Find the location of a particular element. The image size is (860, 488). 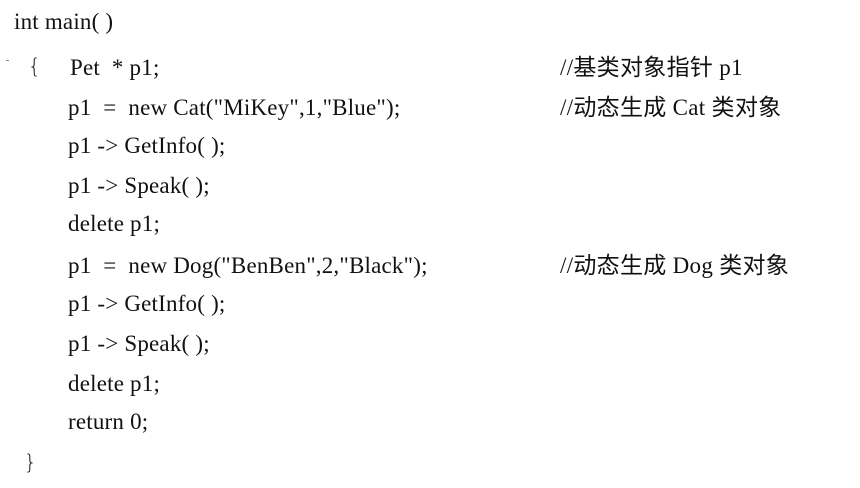

code-line-9: delete p1; is located at coordinates (114, 383).